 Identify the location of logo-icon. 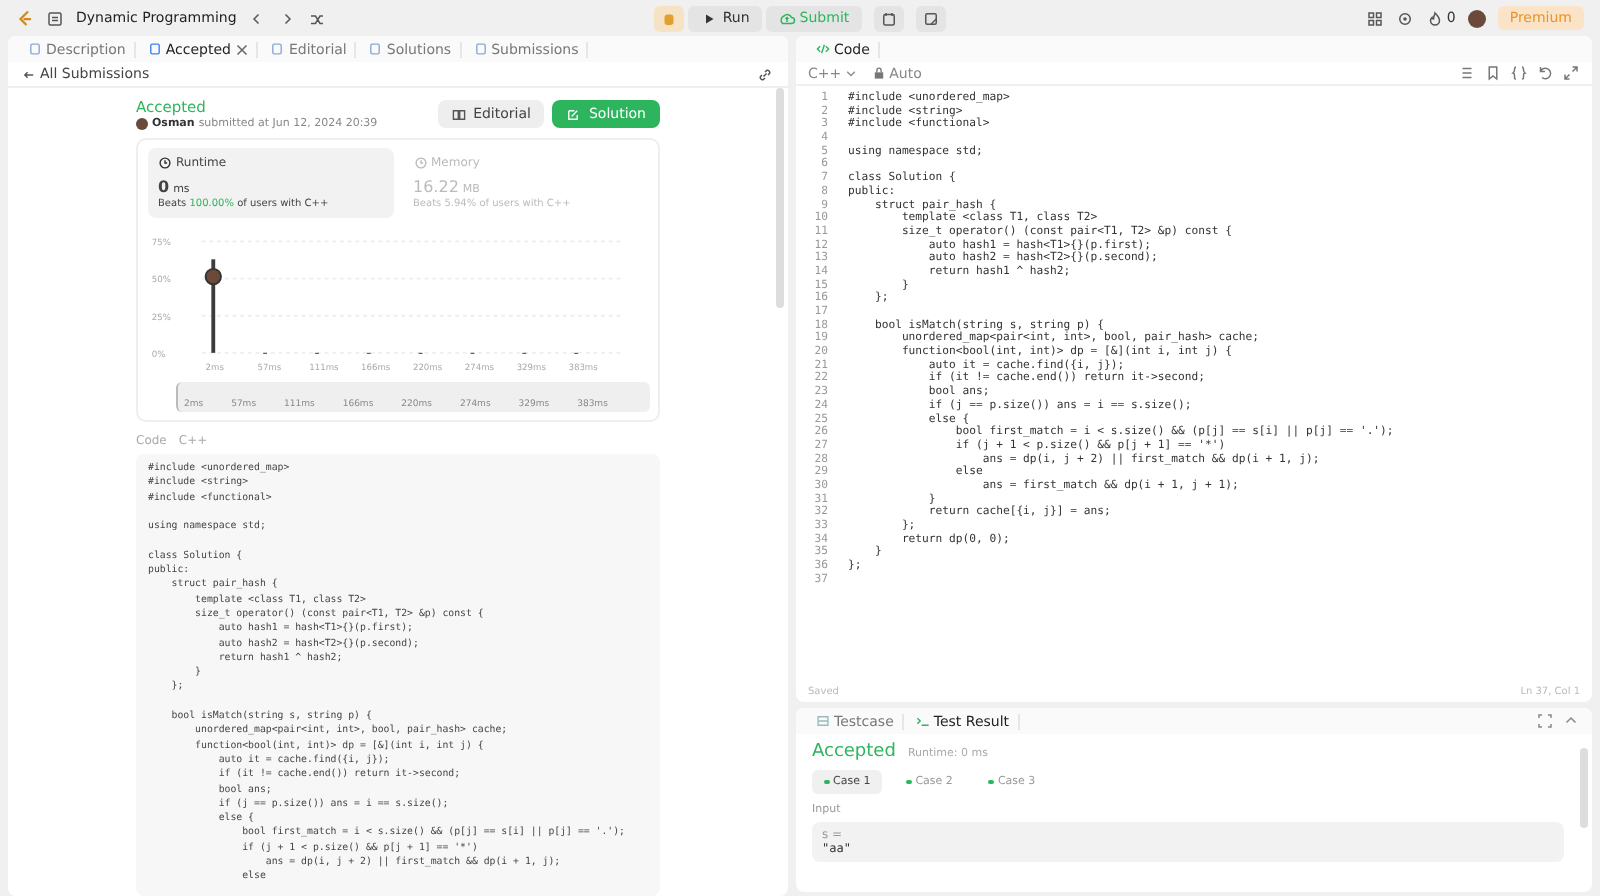
(25, 18).